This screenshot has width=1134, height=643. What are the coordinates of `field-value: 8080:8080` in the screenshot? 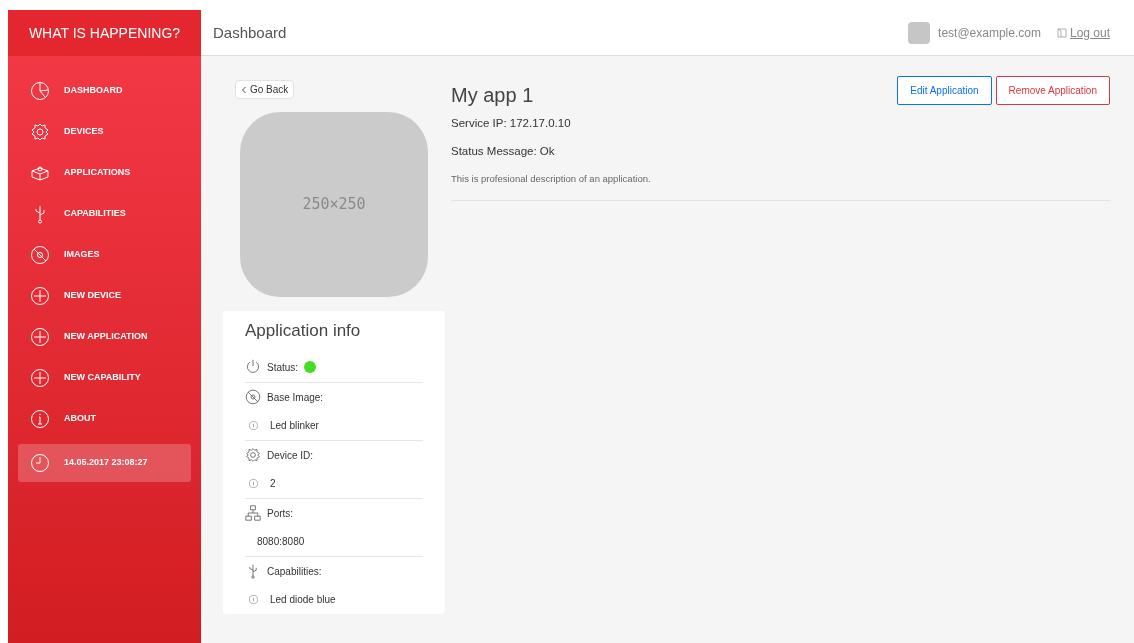 It's located at (281, 542).